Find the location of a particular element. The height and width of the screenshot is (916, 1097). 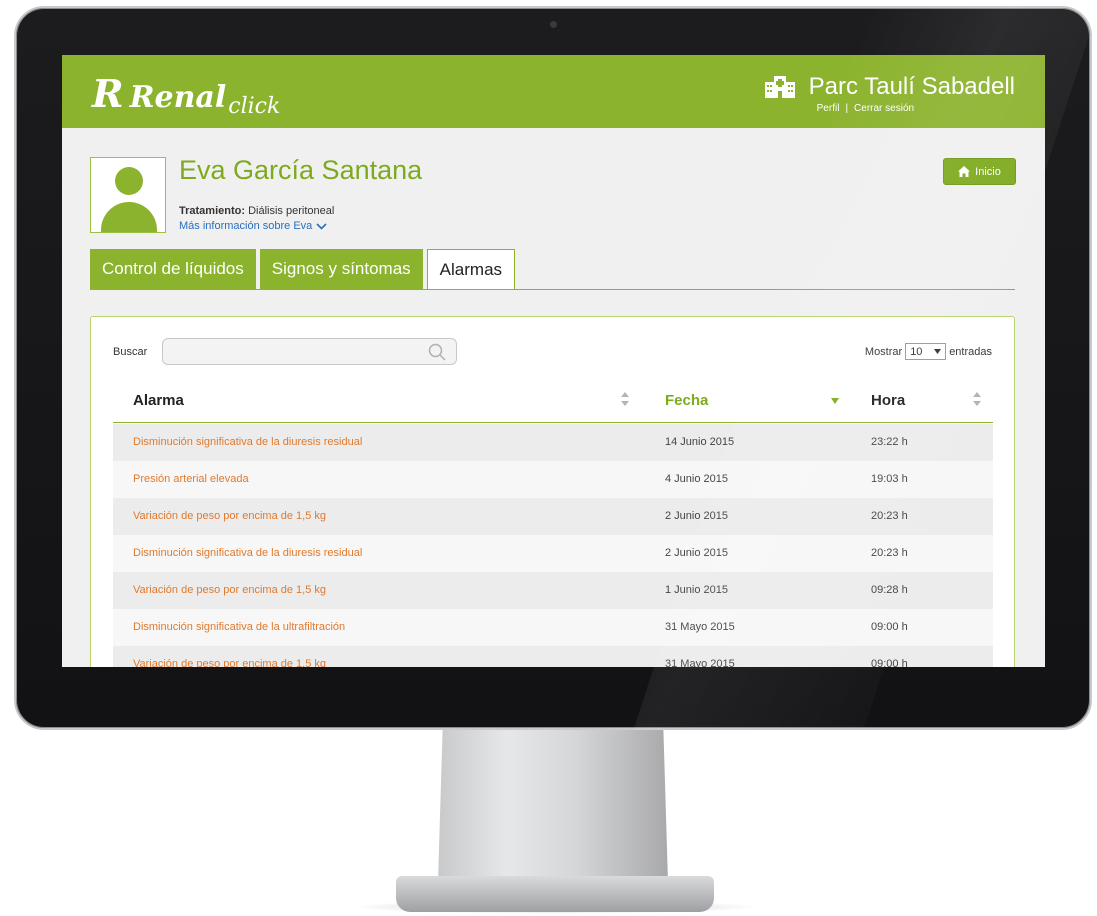

show-suffix: entradas is located at coordinates (970, 351).